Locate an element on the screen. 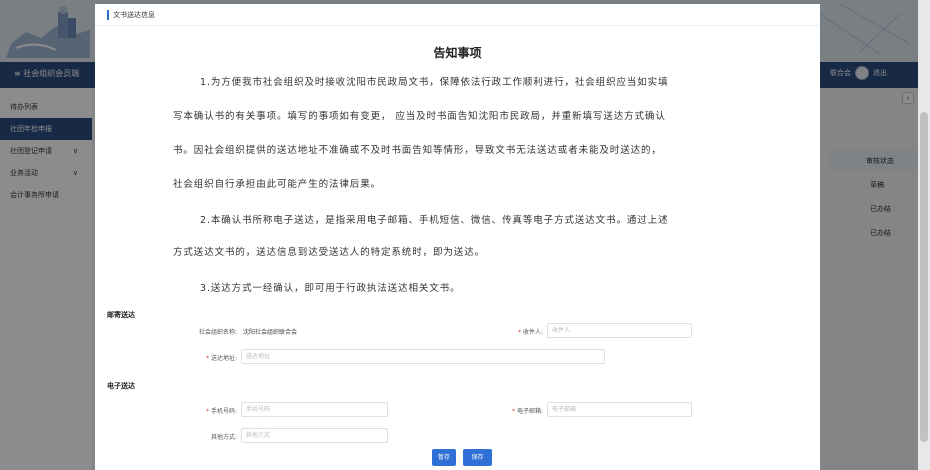  phone-input is located at coordinates (314, 409).